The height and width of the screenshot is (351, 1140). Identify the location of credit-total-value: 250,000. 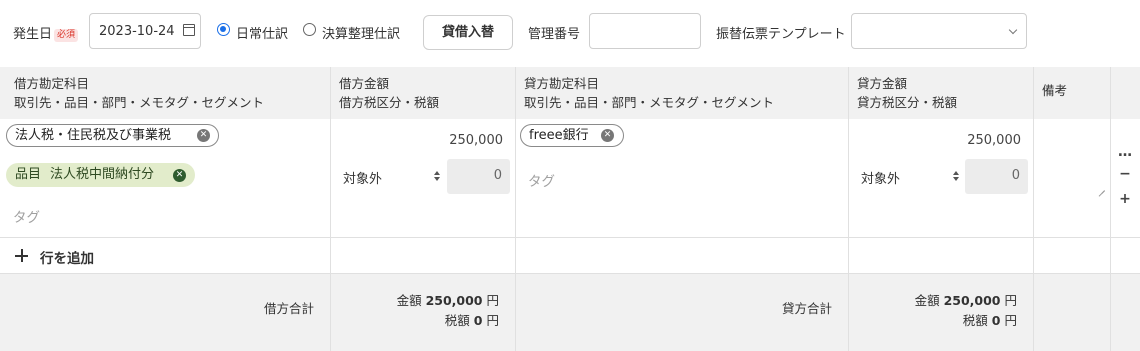
(972, 300).